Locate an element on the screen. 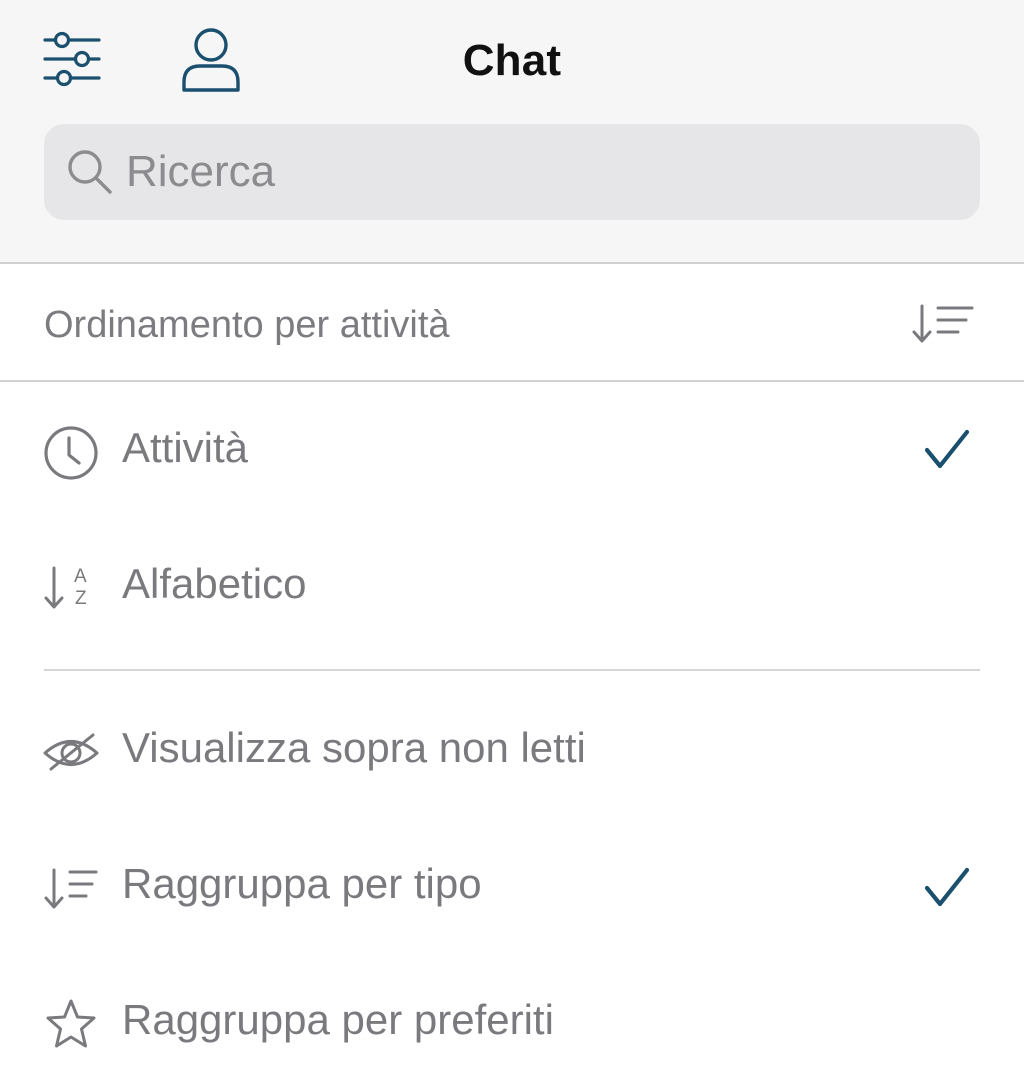 The image size is (1024, 1082). sort-az-icon: A Z is located at coordinates (71, 589).